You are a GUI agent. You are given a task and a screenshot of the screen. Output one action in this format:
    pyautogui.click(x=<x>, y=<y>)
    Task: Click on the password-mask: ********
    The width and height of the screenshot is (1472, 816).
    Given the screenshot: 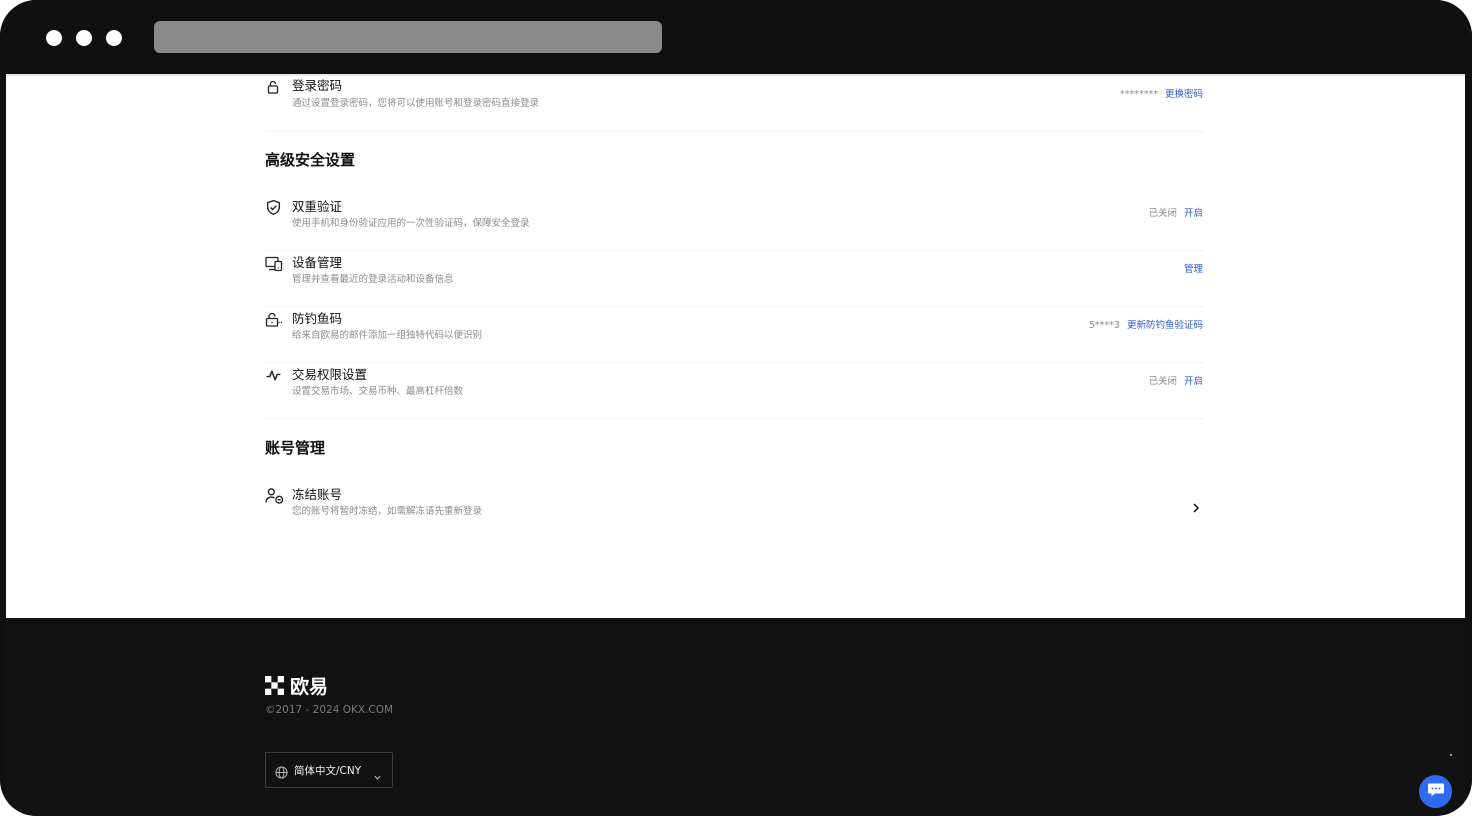 What is the action you would take?
    pyautogui.click(x=1138, y=94)
    